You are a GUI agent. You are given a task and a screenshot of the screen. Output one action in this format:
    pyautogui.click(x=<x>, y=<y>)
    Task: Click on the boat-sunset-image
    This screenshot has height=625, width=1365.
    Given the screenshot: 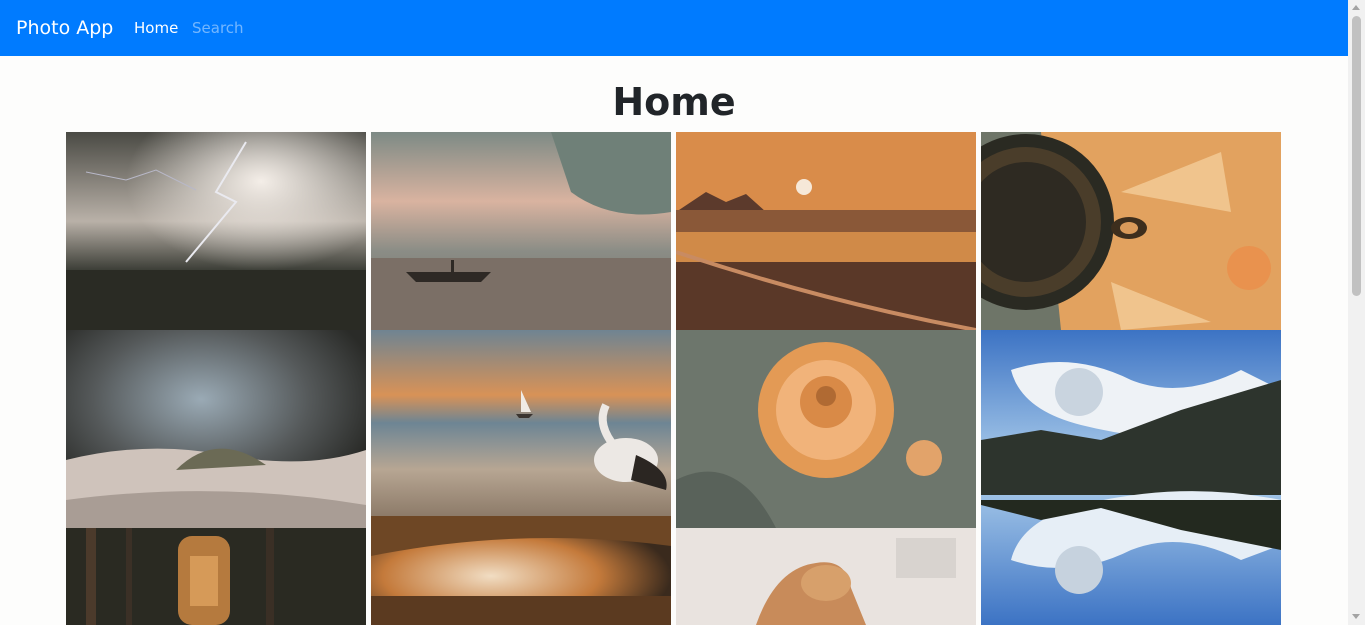 What is the action you would take?
    pyautogui.click(x=521, y=231)
    